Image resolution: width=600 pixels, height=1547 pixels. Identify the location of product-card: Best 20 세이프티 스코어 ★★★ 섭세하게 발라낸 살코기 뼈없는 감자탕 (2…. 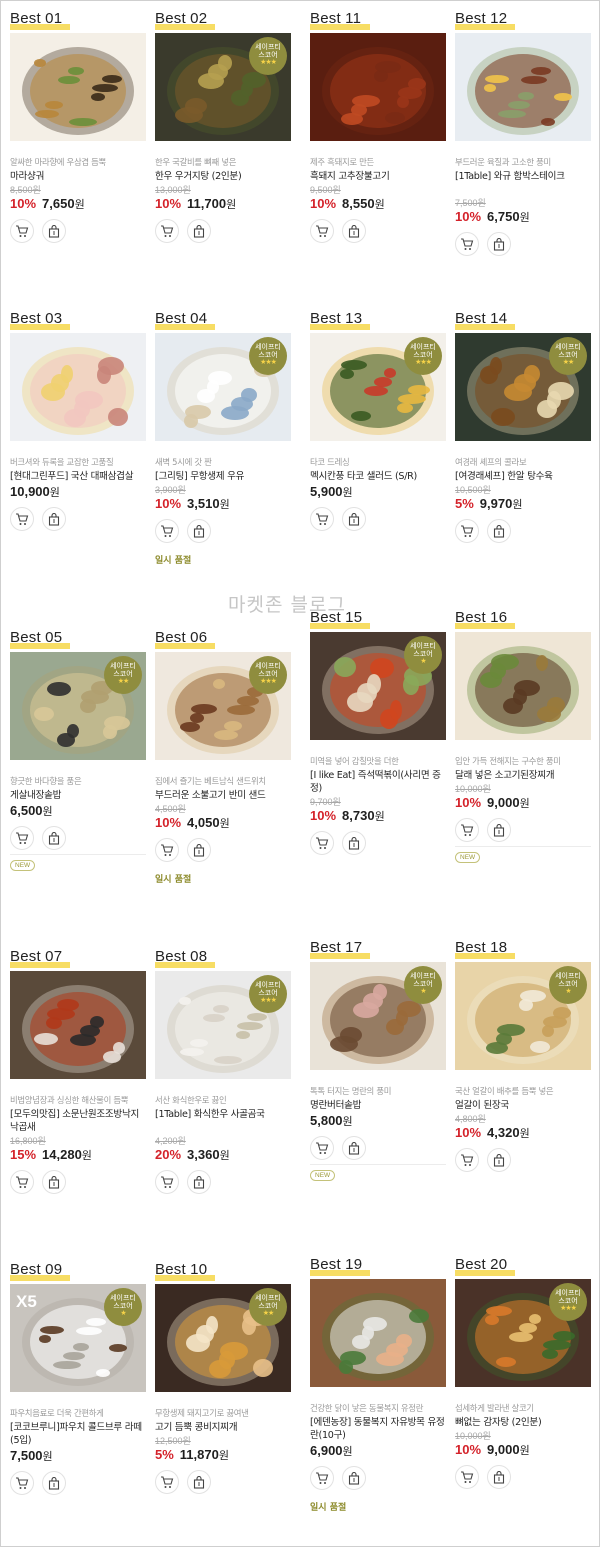
(523, 1399).